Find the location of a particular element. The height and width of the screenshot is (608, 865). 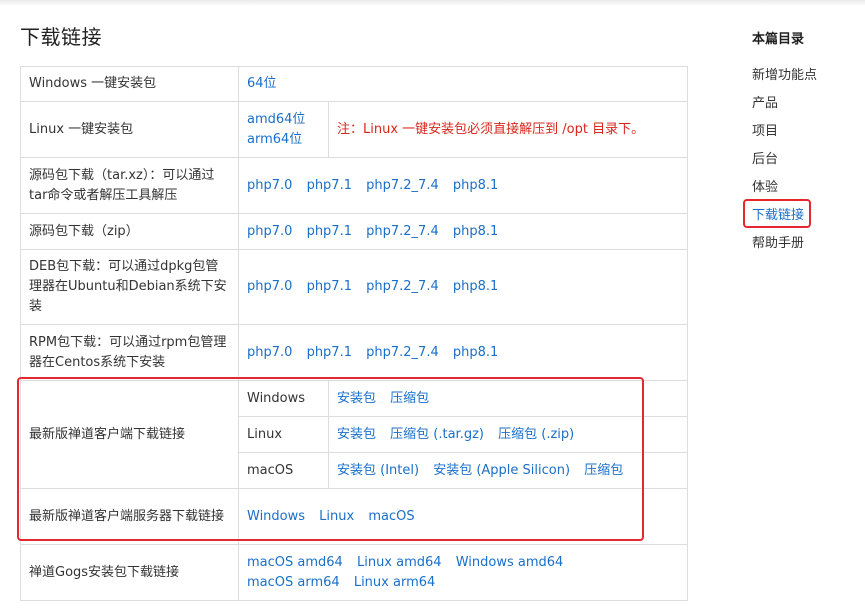

row-label: 源码包下载（tar.xz）：可以通过tar命令或者解压工具解压 is located at coordinates (129, 185).